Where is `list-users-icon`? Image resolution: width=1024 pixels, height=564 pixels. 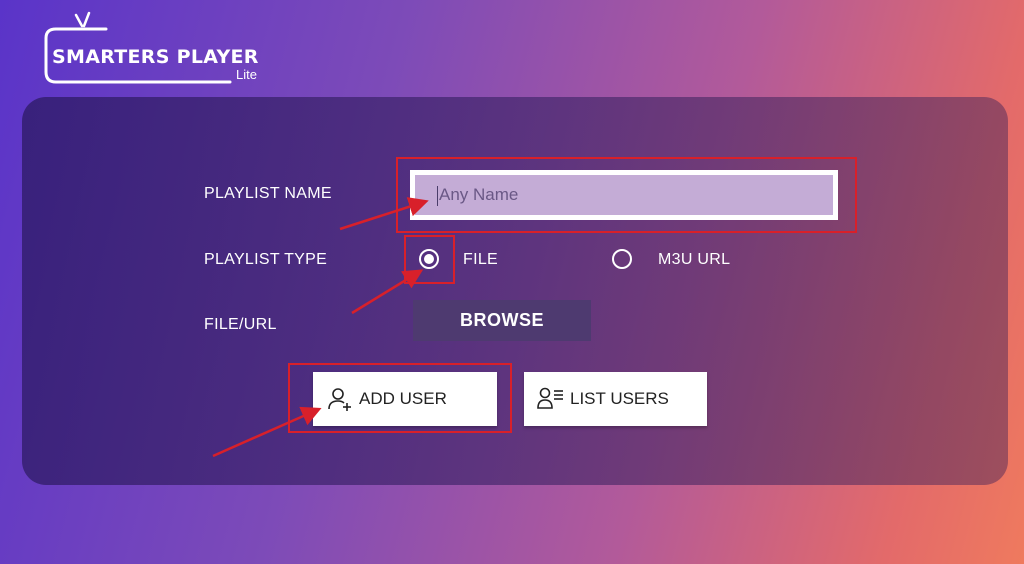 list-users-icon is located at coordinates (550, 398).